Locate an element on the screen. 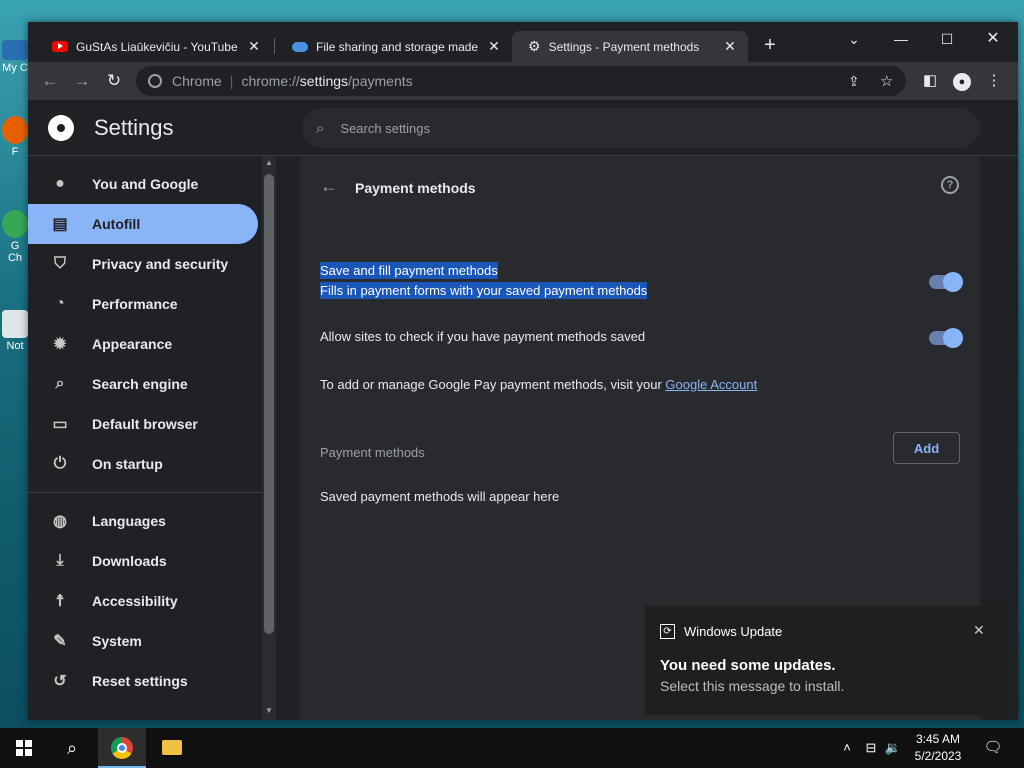  kebab-menu-icon: ⋮ is located at coordinates (994, 81).